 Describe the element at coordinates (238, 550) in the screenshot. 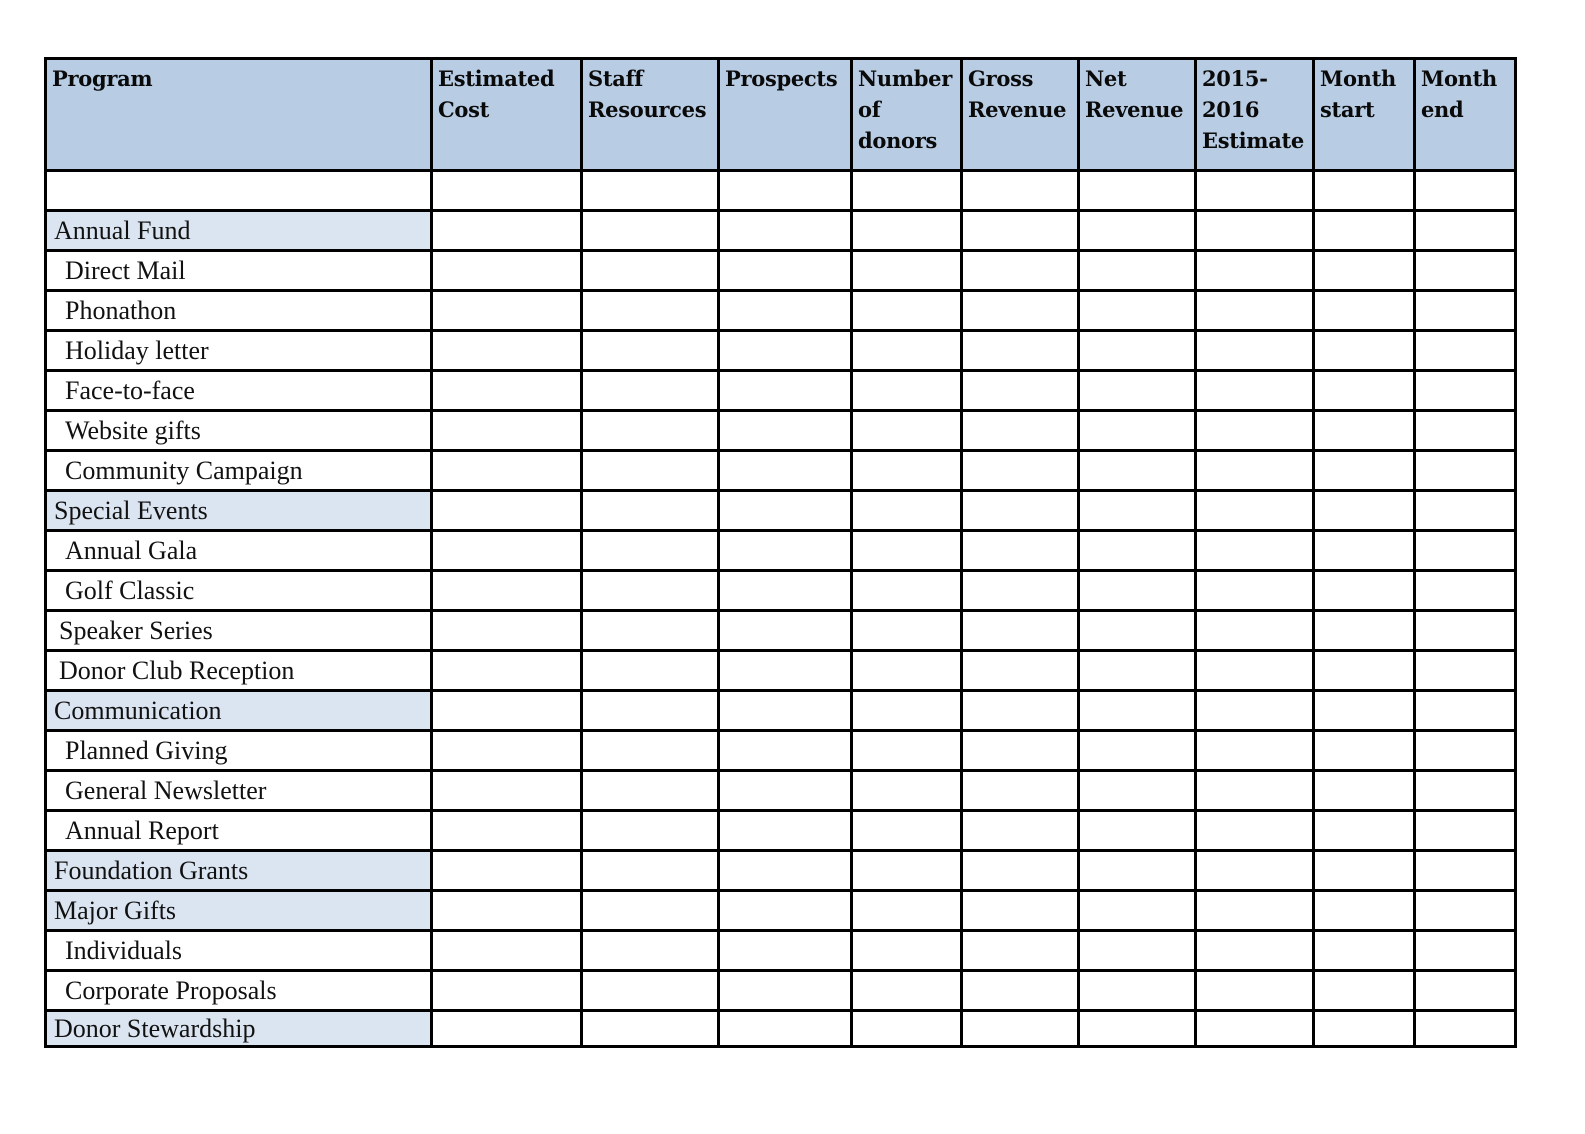

I see `program-label: Annual Gala` at that location.